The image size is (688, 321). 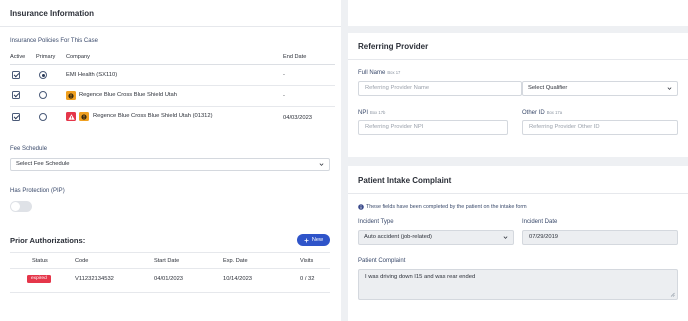 I want to click on incident-date-label: Incident Date, so click(x=540, y=222).